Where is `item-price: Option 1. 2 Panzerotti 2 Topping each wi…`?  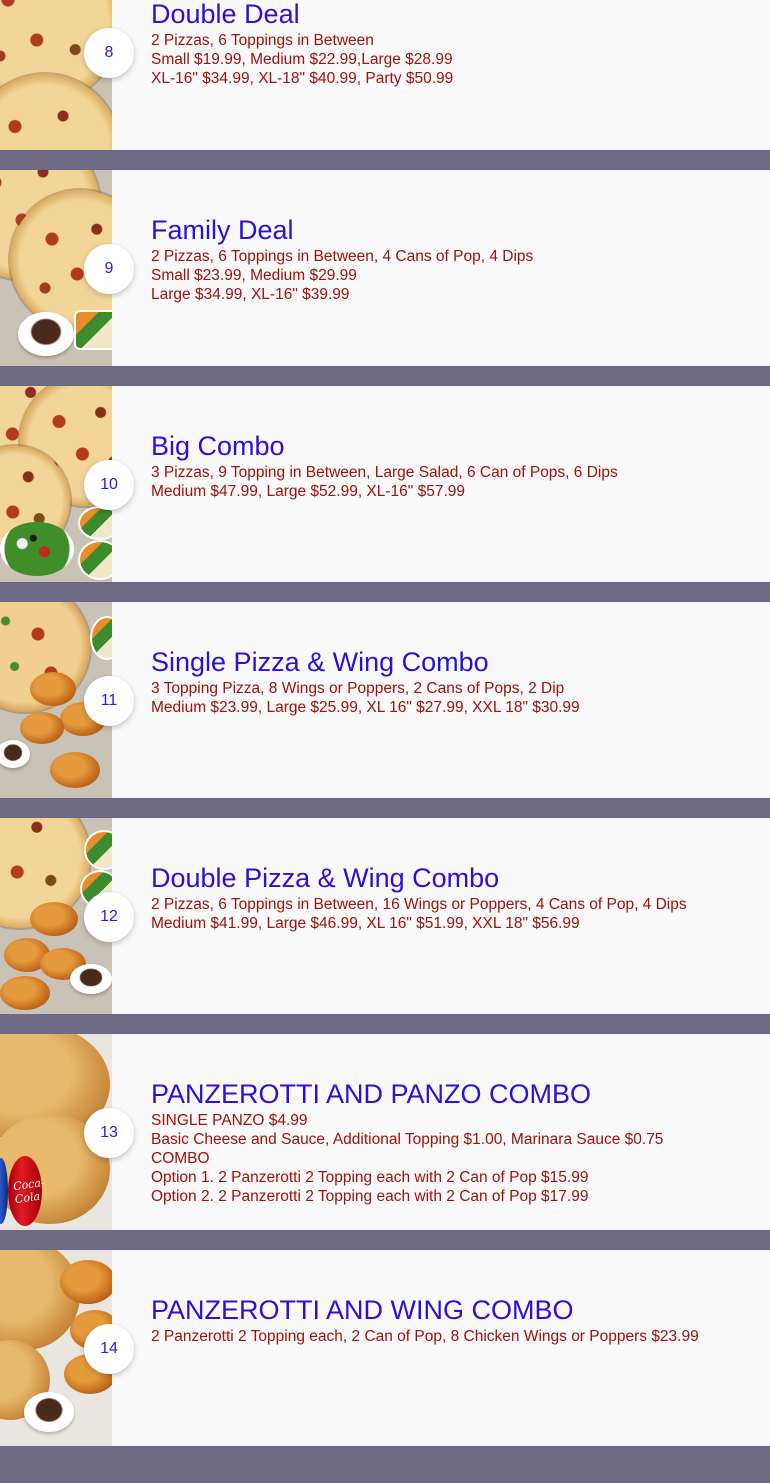
item-price: Option 1. 2 Panzerotti 2 Topping each wi… is located at coordinates (370, 1177).